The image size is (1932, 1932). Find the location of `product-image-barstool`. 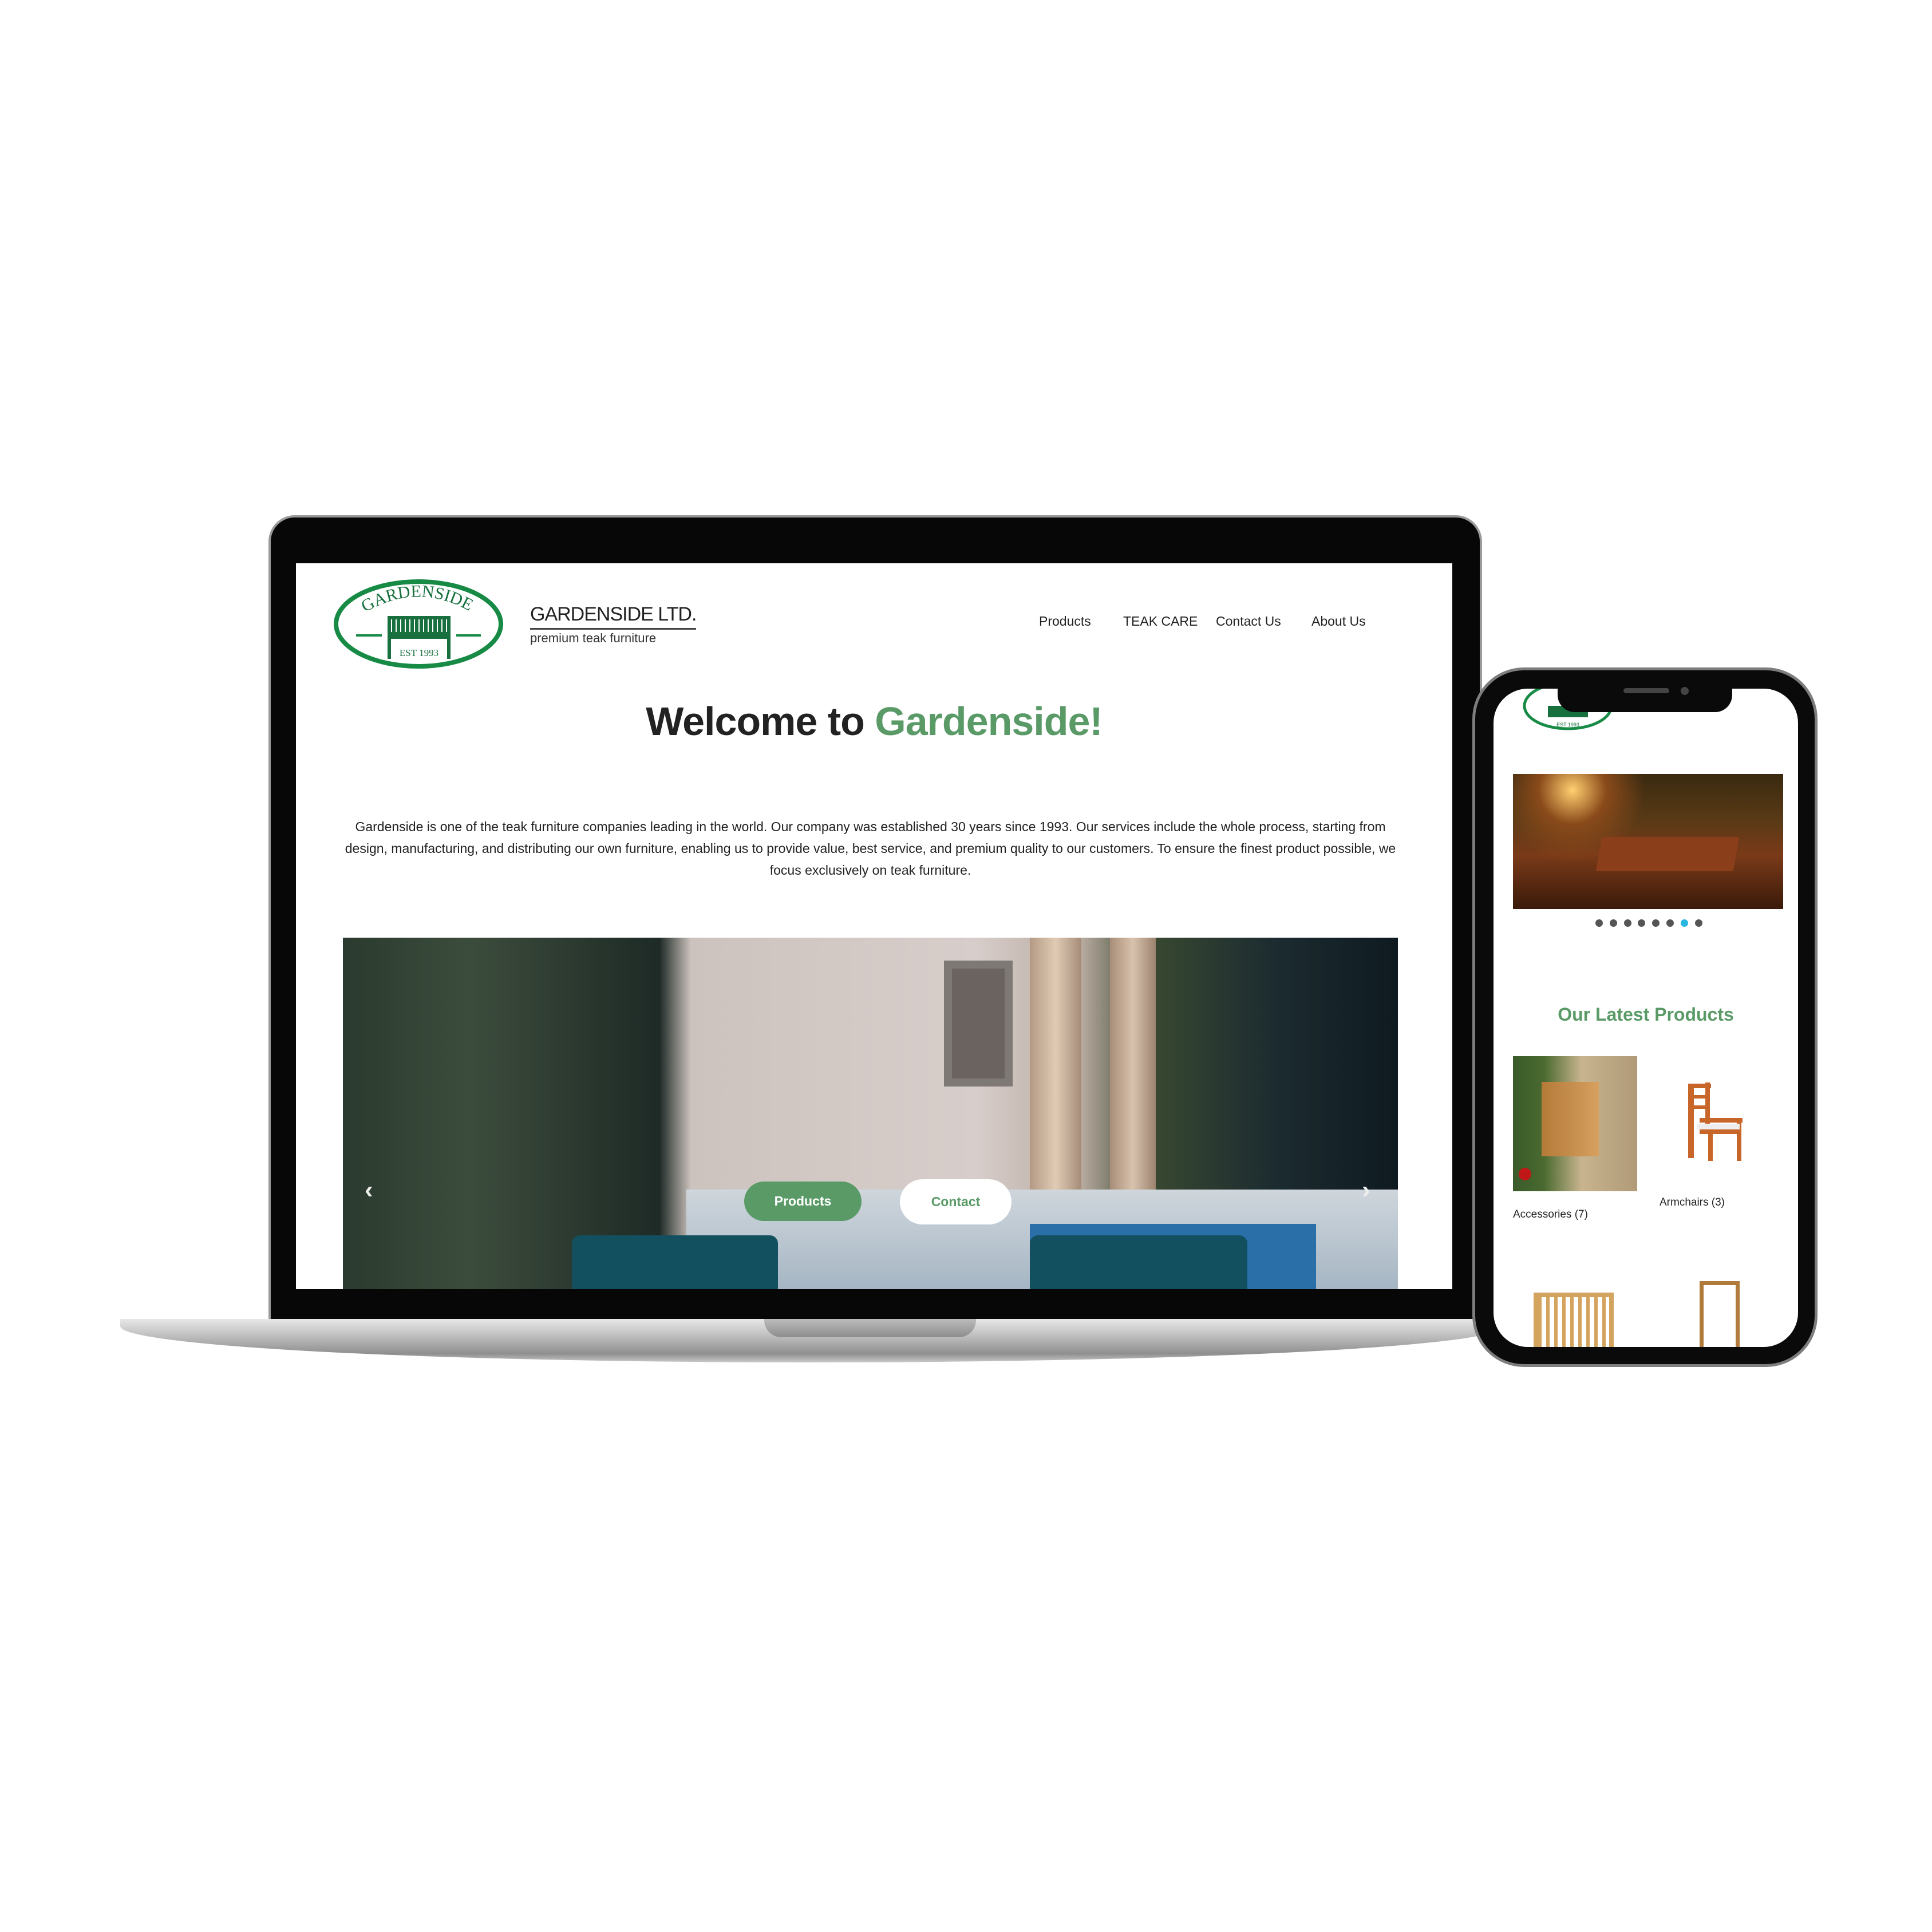

product-image-barstool is located at coordinates (1720, 1314).